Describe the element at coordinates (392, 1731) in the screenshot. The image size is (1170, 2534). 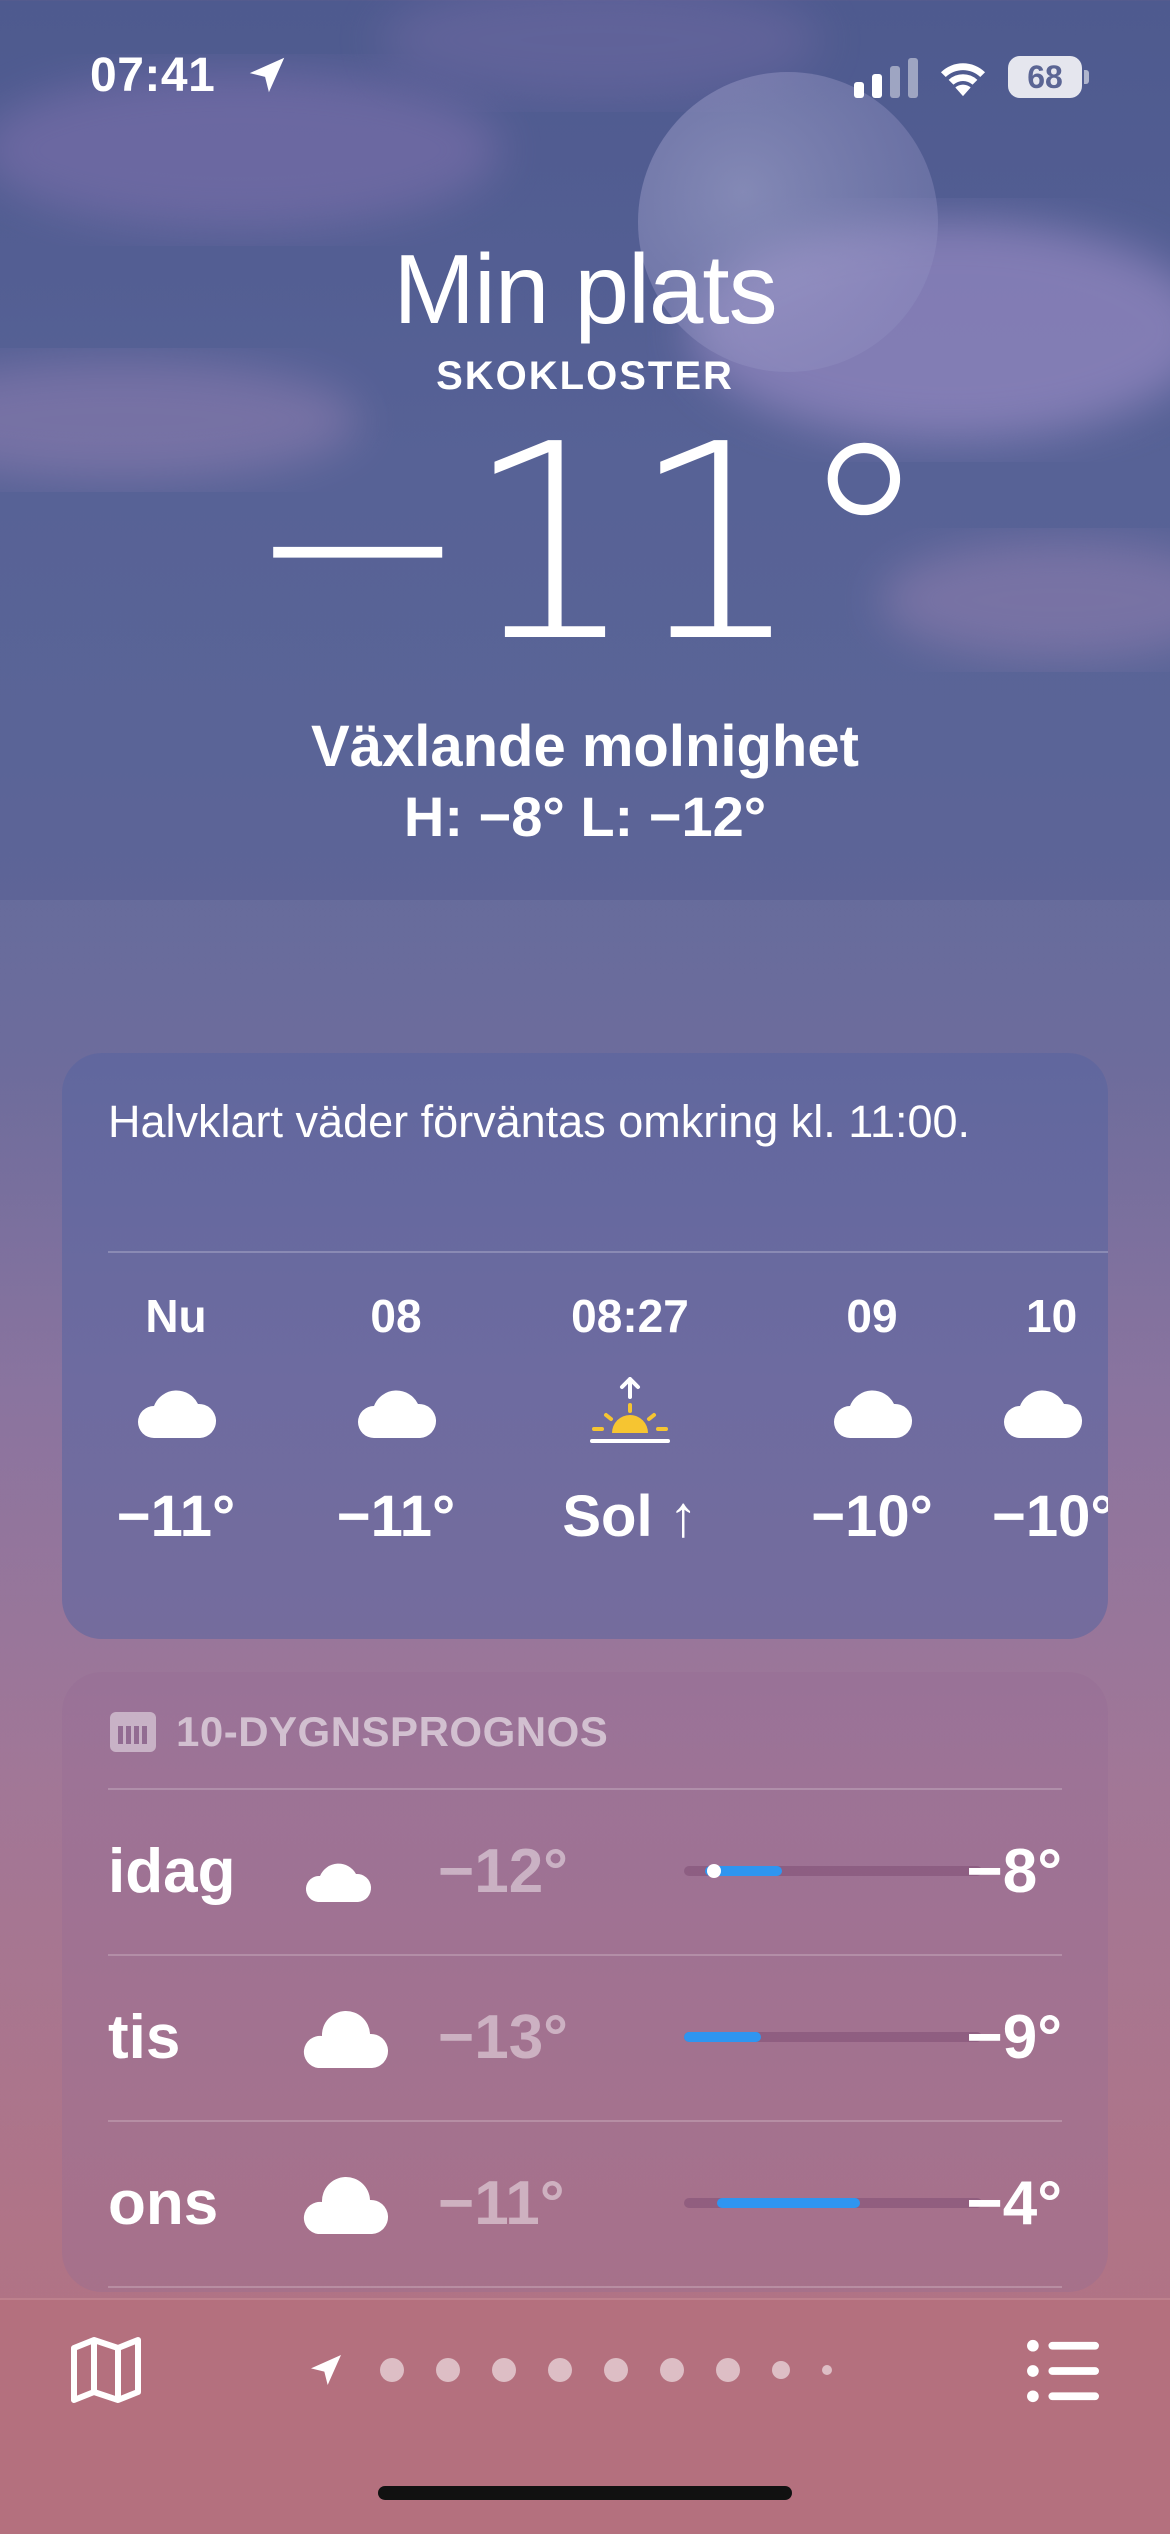
I see `ten-day-title: 10-DYGNSPROGNOS` at that location.